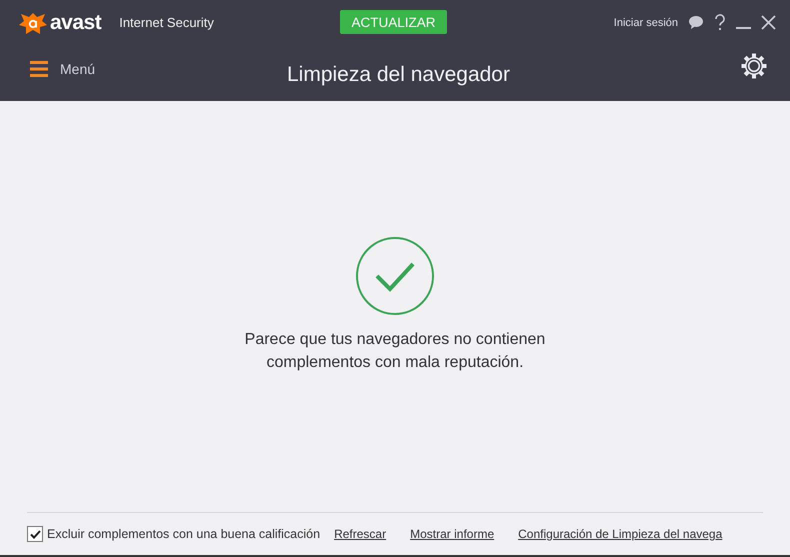 Image resolution: width=790 pixels, height=557 pixels. What do you see at coordinates (696, 22) in the screenshot?
I see `chat-icon` at bounding box center [696, 22].